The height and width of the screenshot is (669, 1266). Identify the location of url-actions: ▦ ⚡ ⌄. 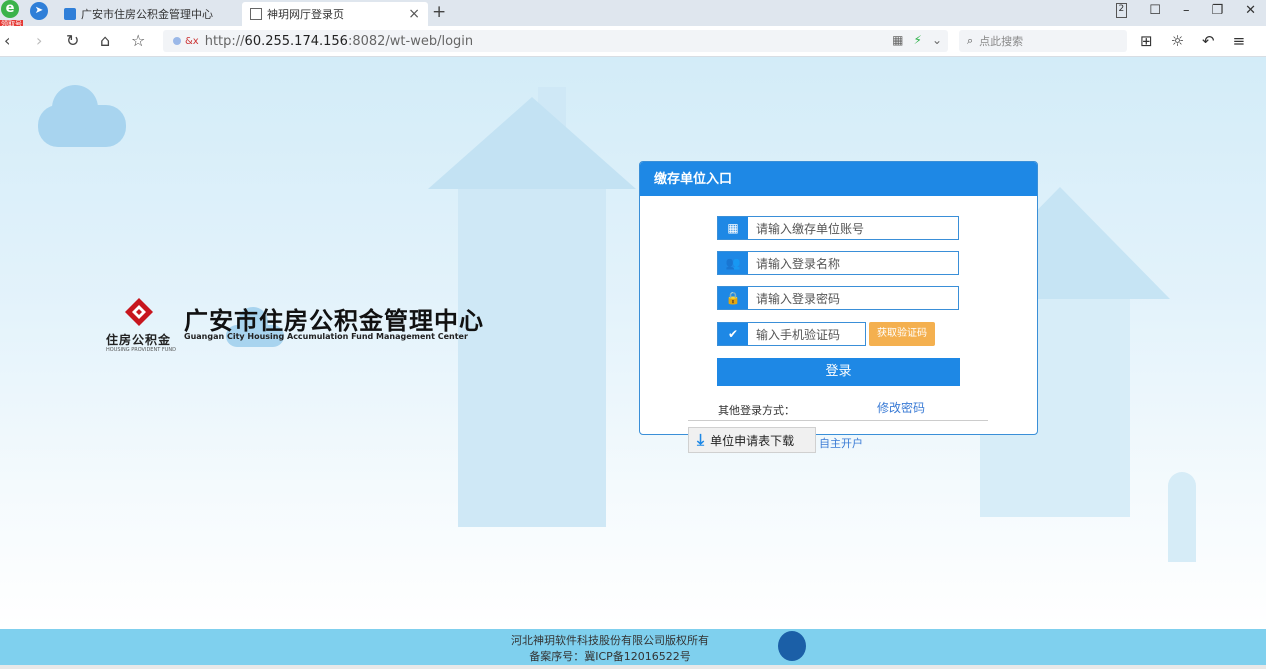
(917, 40).